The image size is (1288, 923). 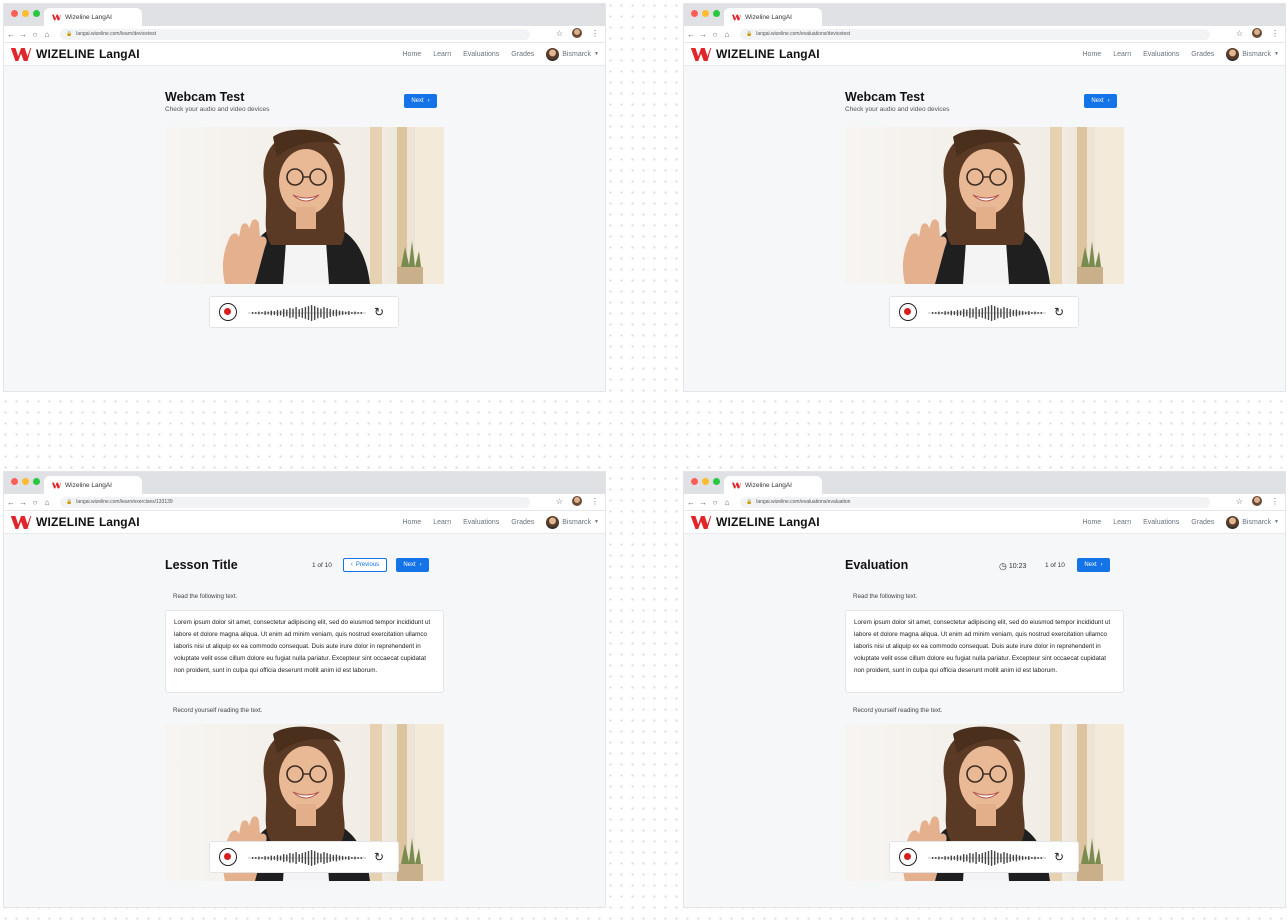 I want to click on previous-button-label: Previous, so click(x=367, y=565).